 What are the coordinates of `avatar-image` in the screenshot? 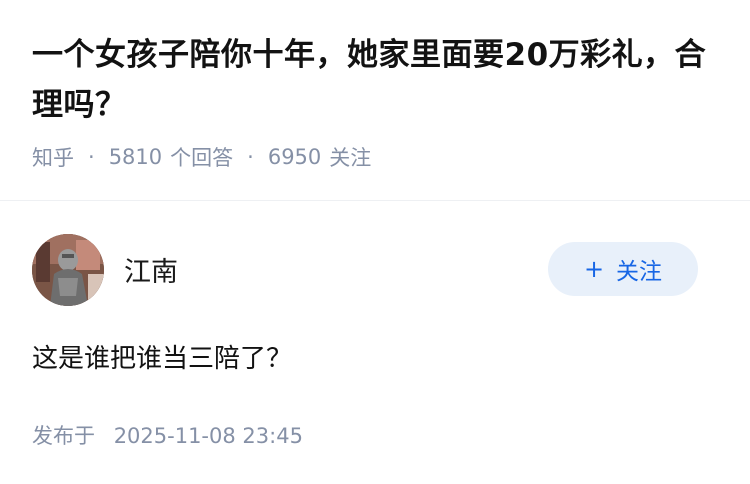 It's located at (68, 270).